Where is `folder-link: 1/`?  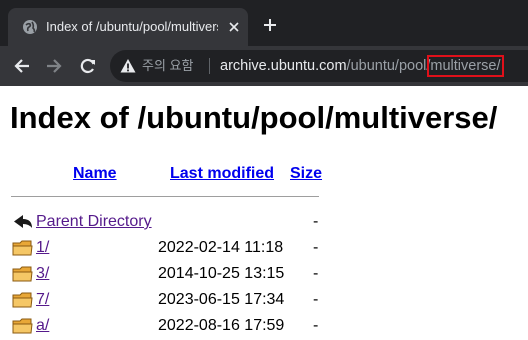 folder-link: 1/ is located at coordinates (42, 248).